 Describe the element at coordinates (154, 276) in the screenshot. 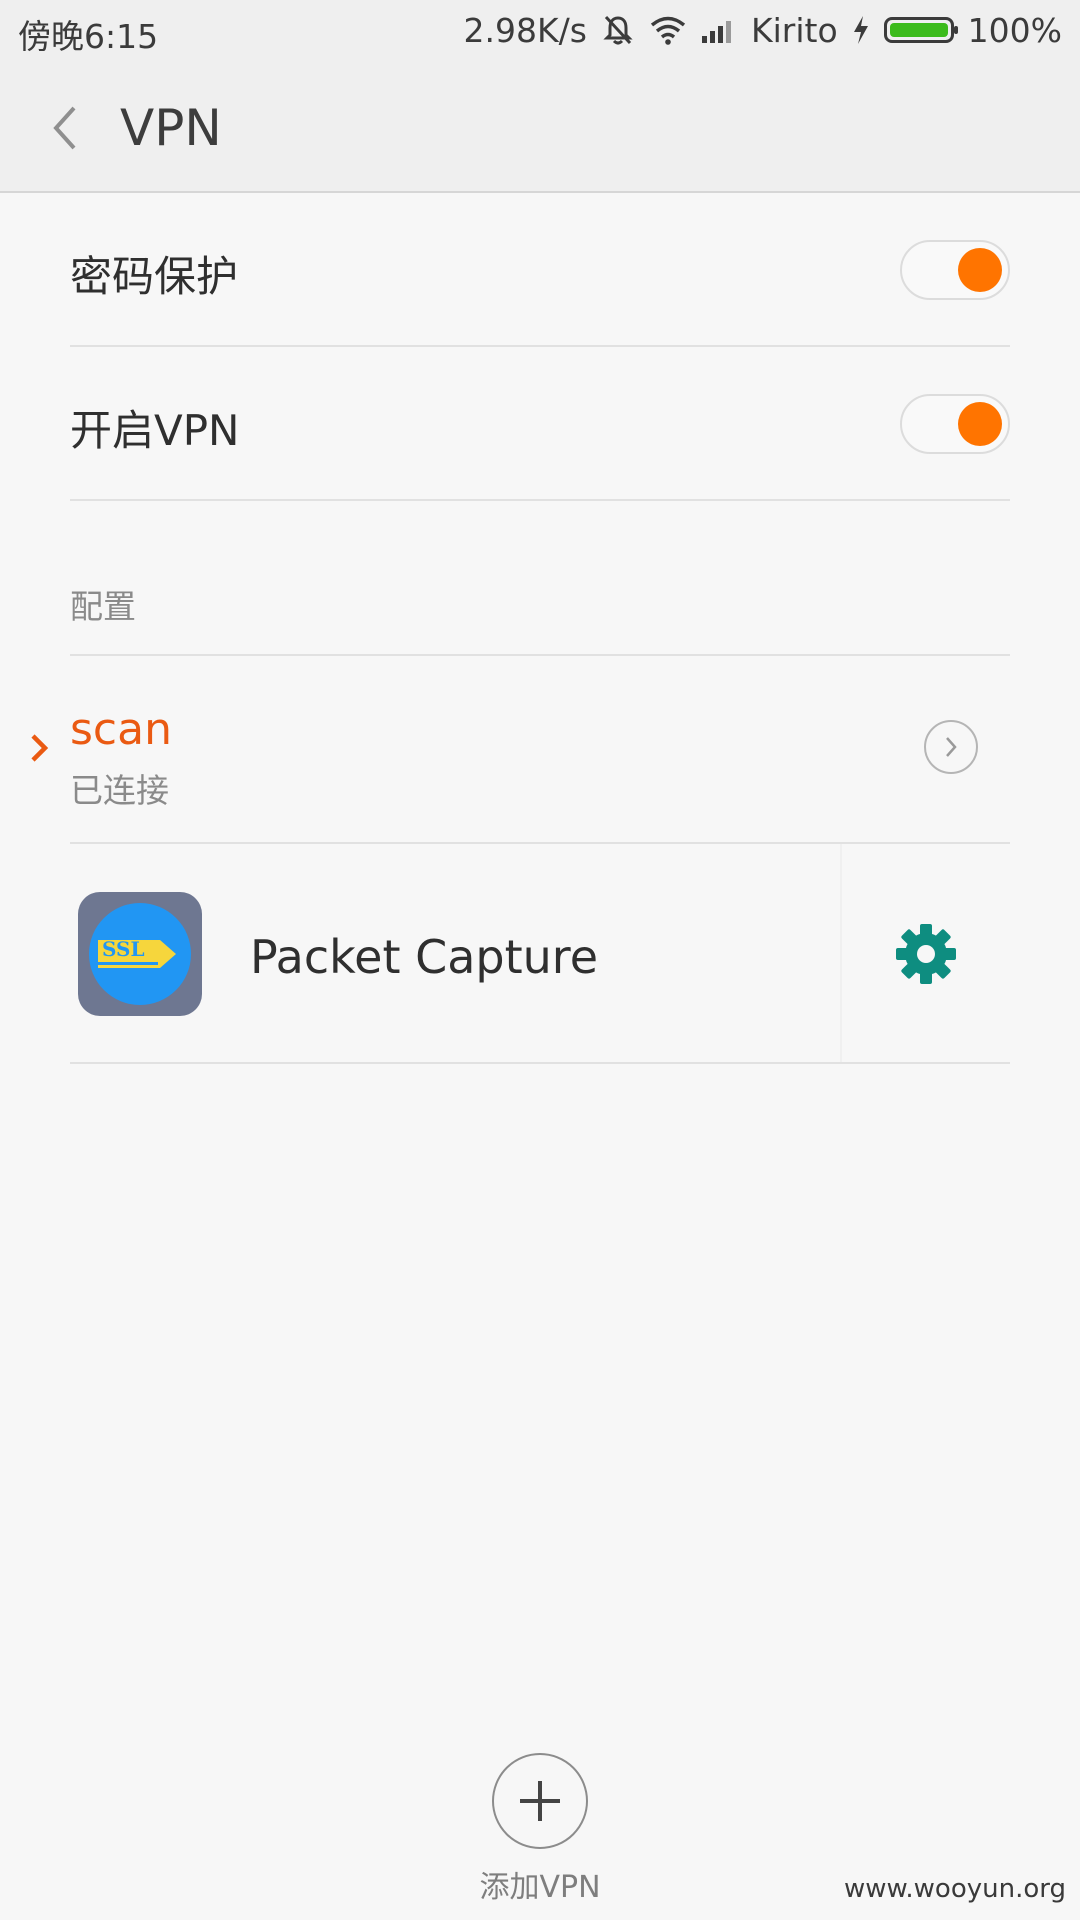

I see `password-protection-label: 密码保护` at that location.